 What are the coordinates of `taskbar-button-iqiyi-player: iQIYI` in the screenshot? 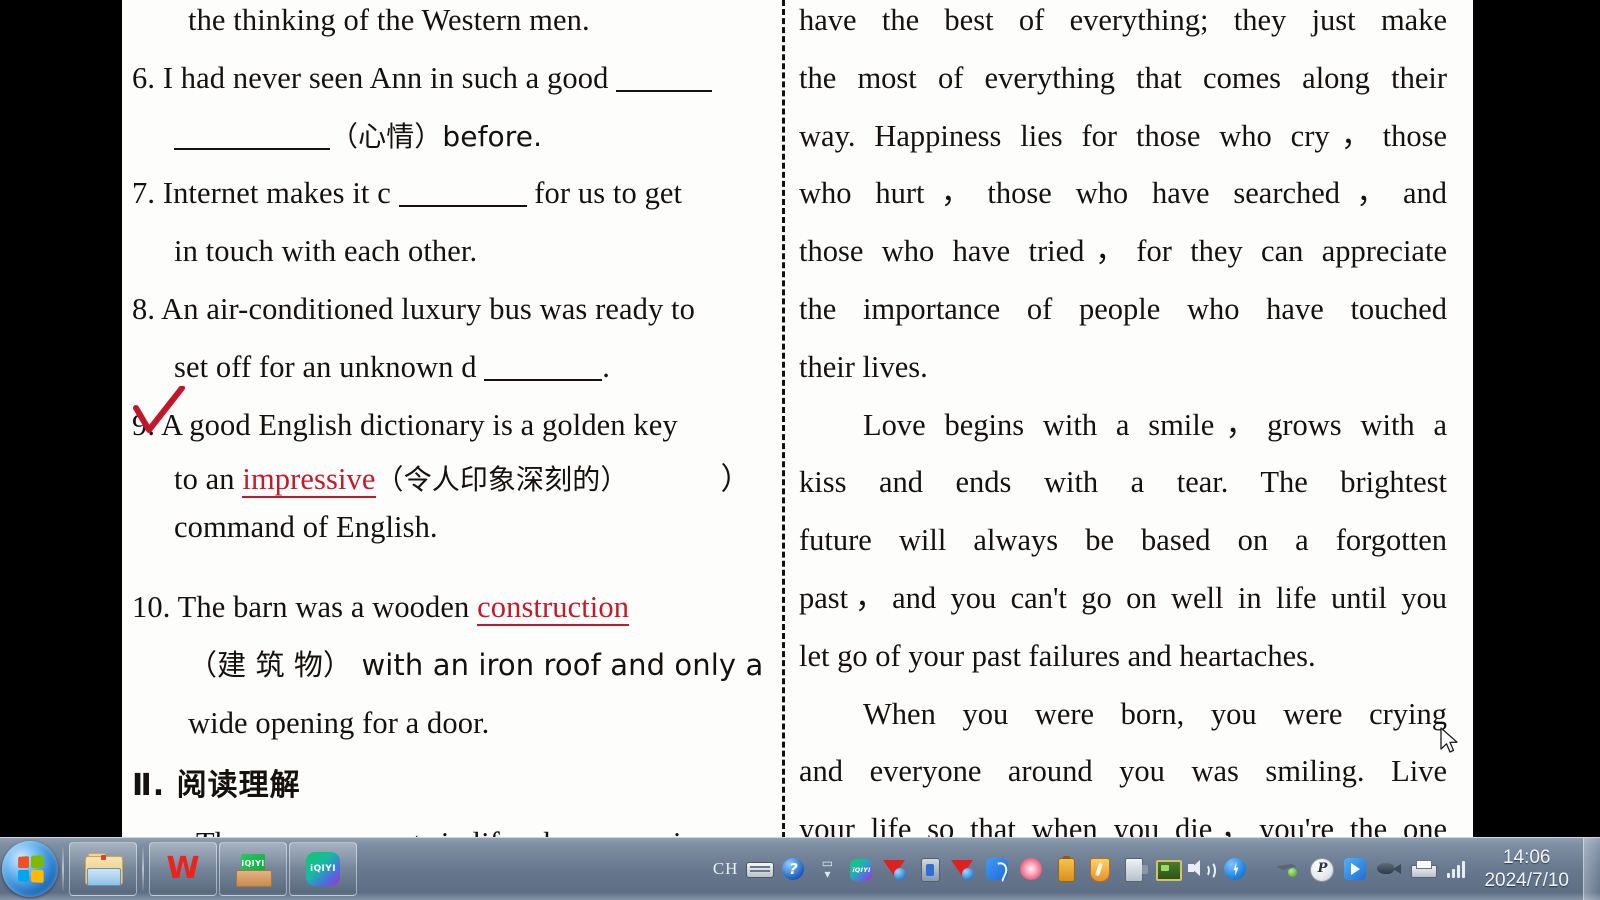 It's located at (323, 869).